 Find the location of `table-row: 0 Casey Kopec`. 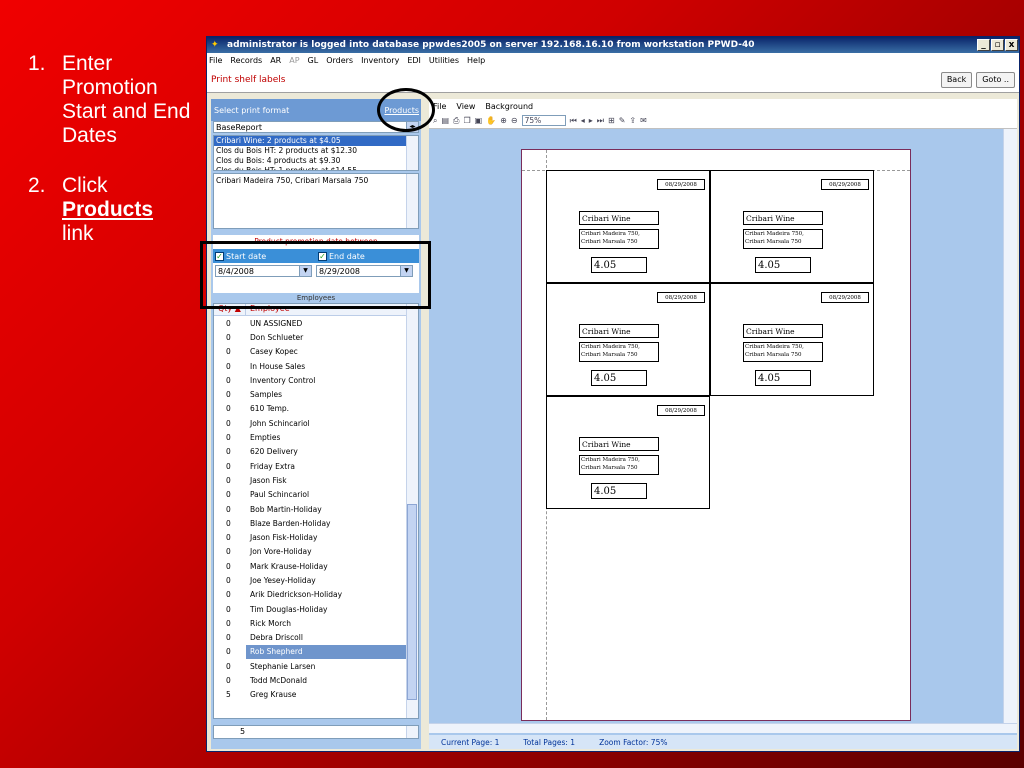

table-row: 0 Casey Kopec is located at coordinates (316, 352).